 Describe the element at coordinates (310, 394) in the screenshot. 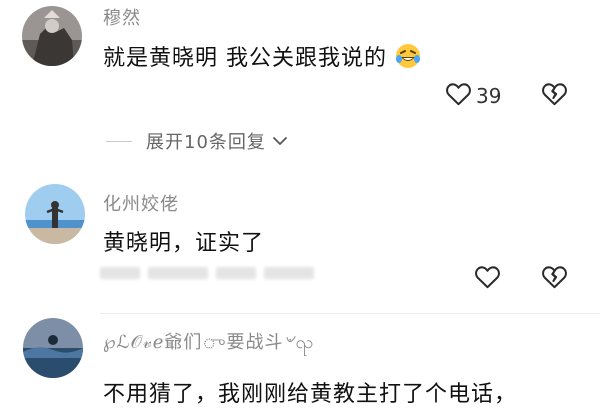

I see `comment-text: 不用猜了，我刚刚给黄教主打了个电话，` at that location.